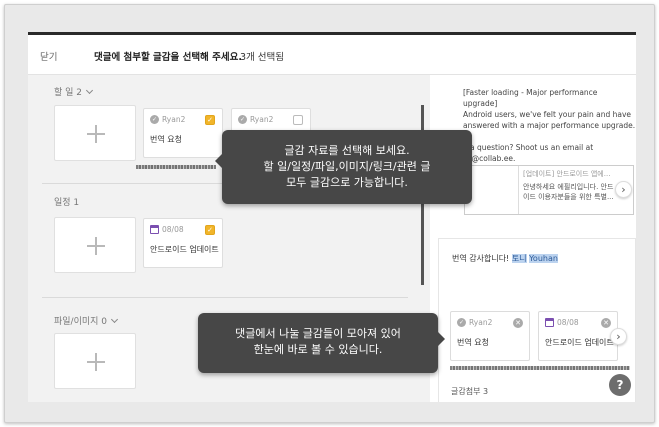  What do you see at coordinates (95, 361) in the screenshot?
I see `add-file-button` at bounding box center [95, 361].